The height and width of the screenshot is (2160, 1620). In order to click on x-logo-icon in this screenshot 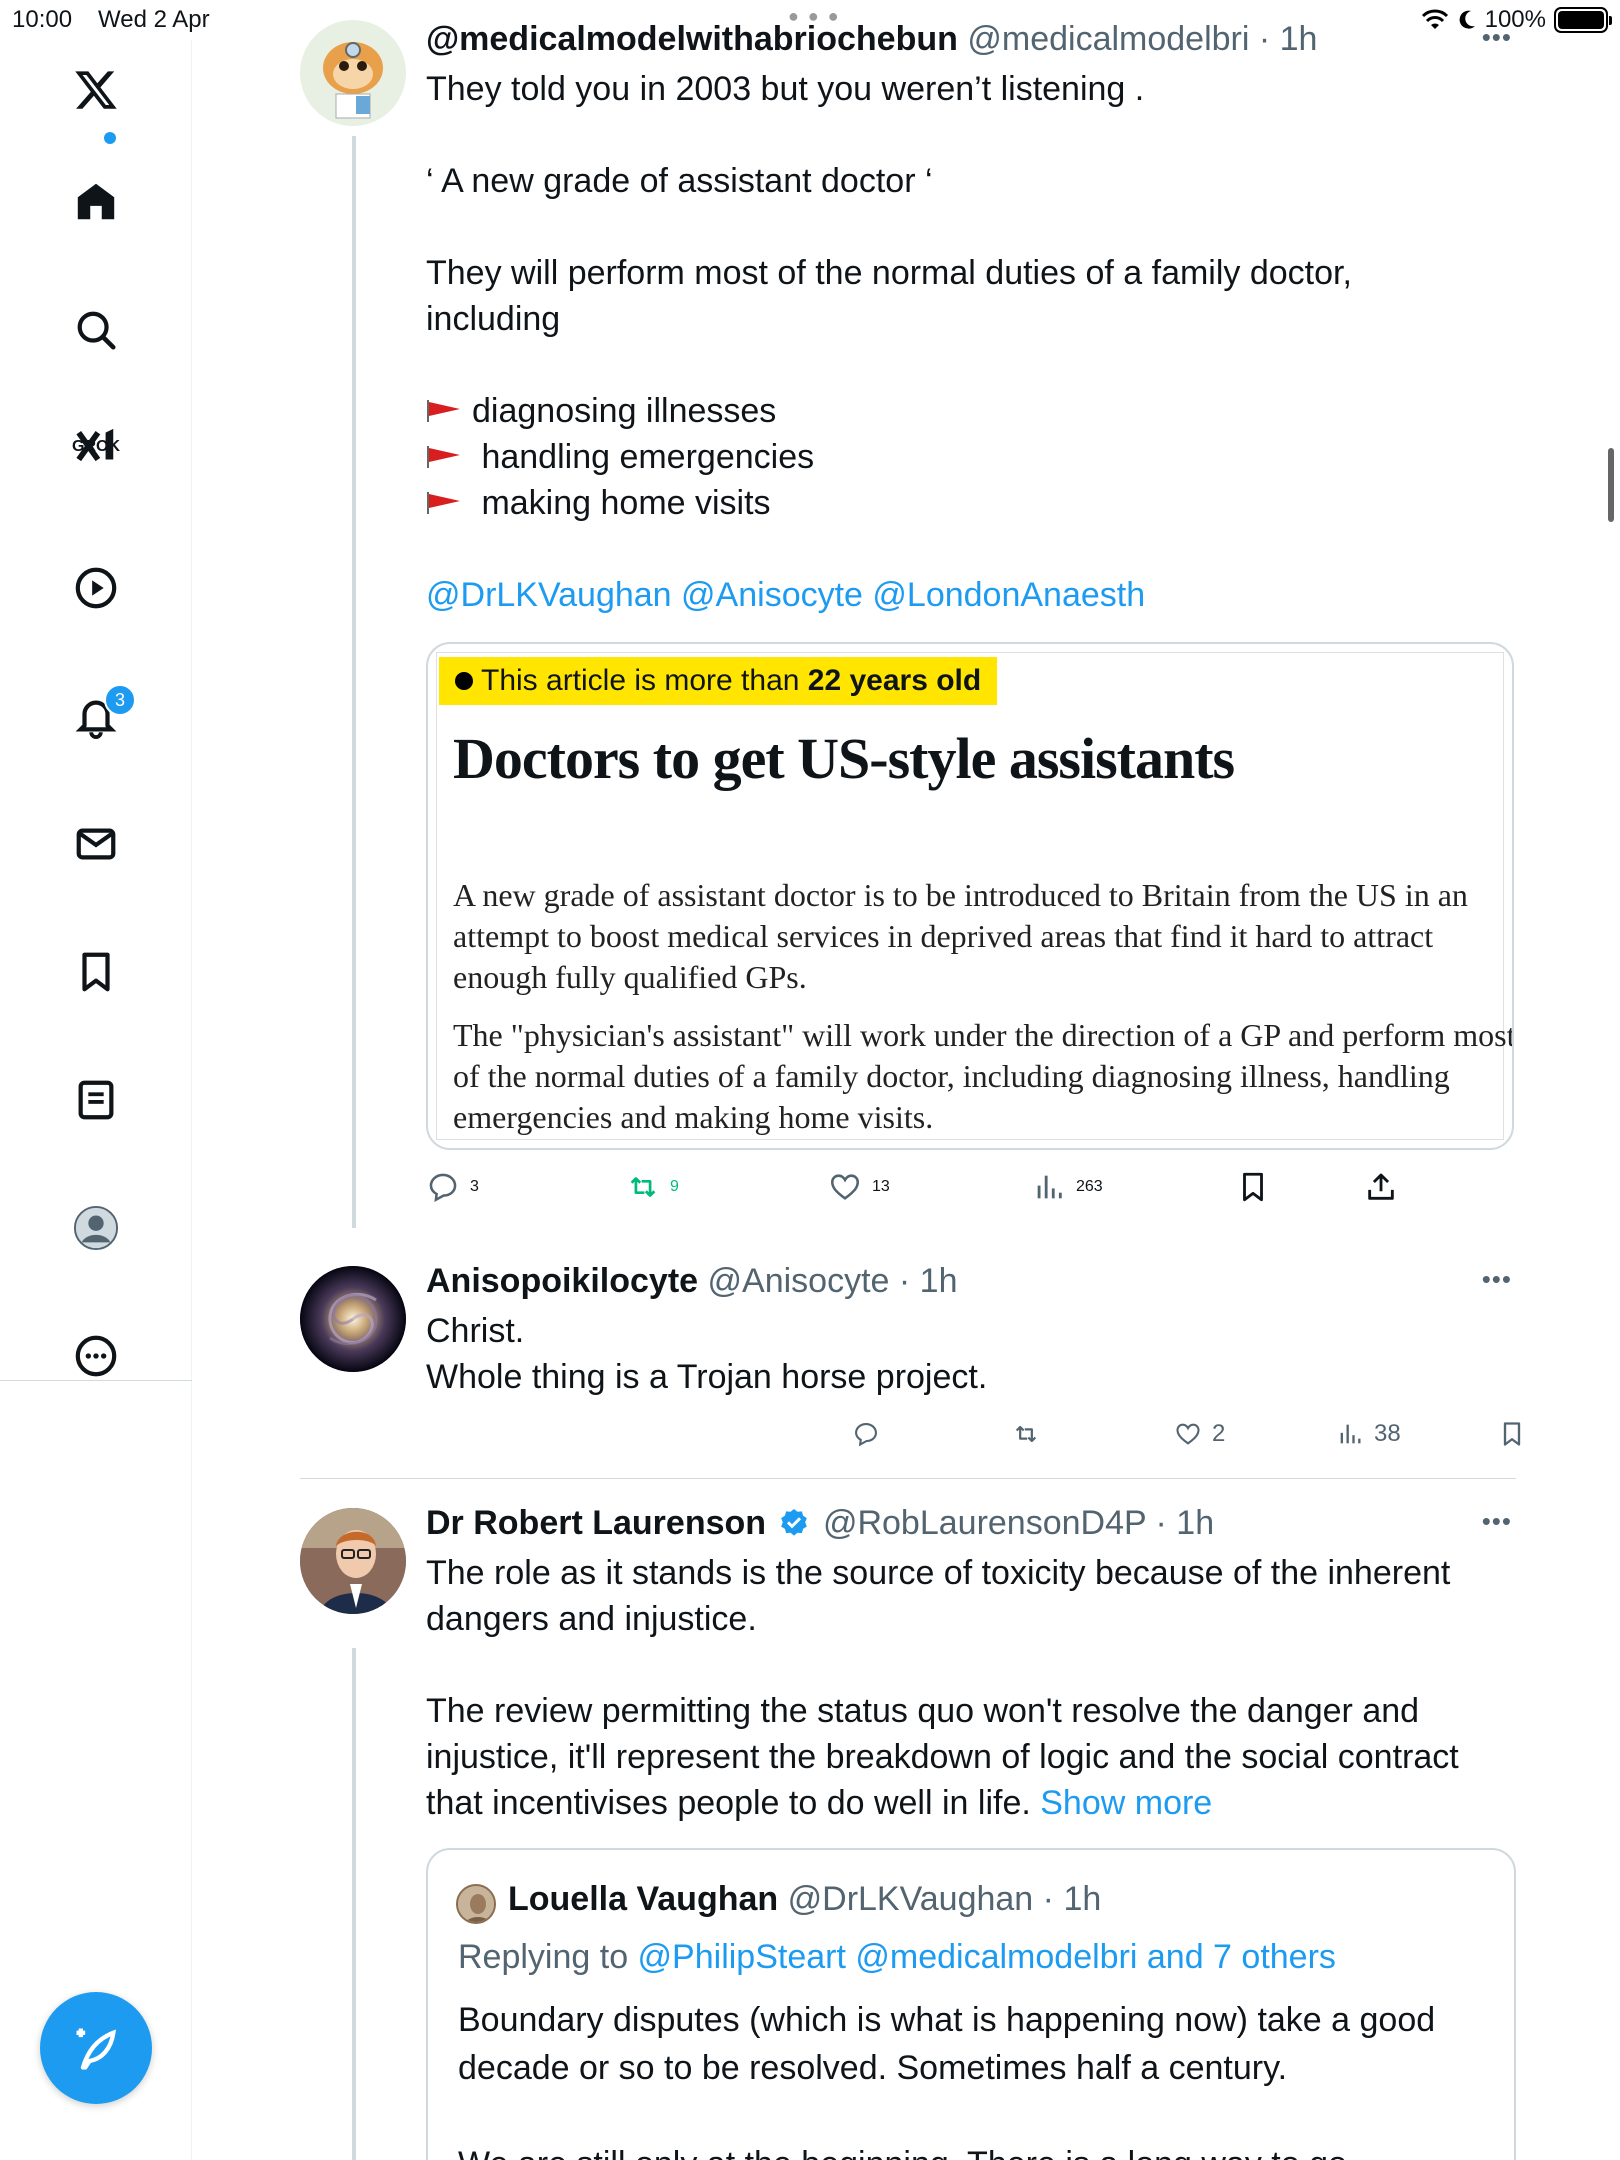, I will do `click(96, 90)`.